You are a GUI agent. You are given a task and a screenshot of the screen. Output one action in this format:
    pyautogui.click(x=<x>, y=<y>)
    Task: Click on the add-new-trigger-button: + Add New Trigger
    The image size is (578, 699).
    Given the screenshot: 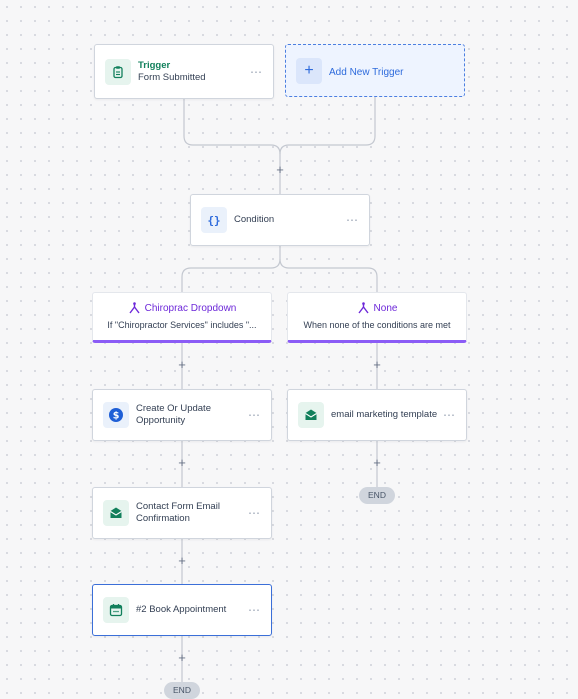 What is the action you would take?
    pyautogui.click(x=375, y=70)
    